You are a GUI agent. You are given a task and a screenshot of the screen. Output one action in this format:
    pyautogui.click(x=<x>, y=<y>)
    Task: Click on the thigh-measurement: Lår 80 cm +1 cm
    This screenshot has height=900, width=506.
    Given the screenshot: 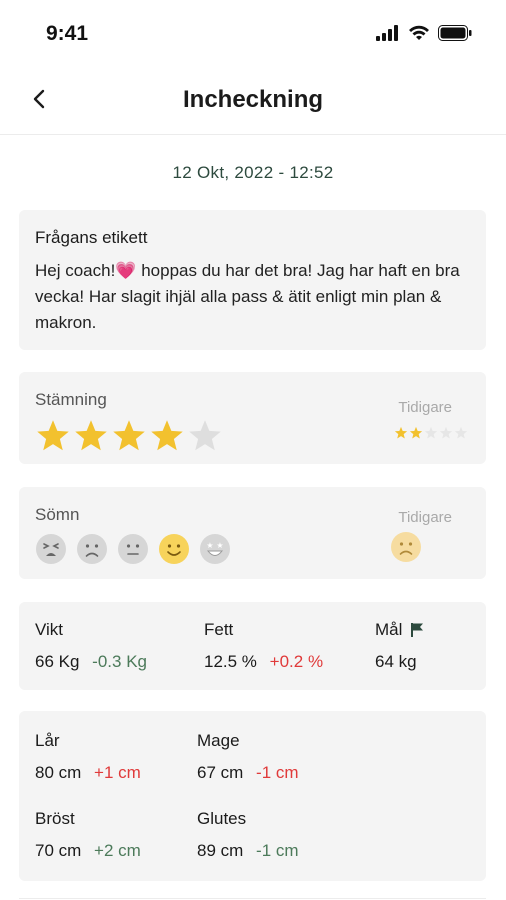 What is the action you would take?
    pyautogui.click(x=88, y=757)
    